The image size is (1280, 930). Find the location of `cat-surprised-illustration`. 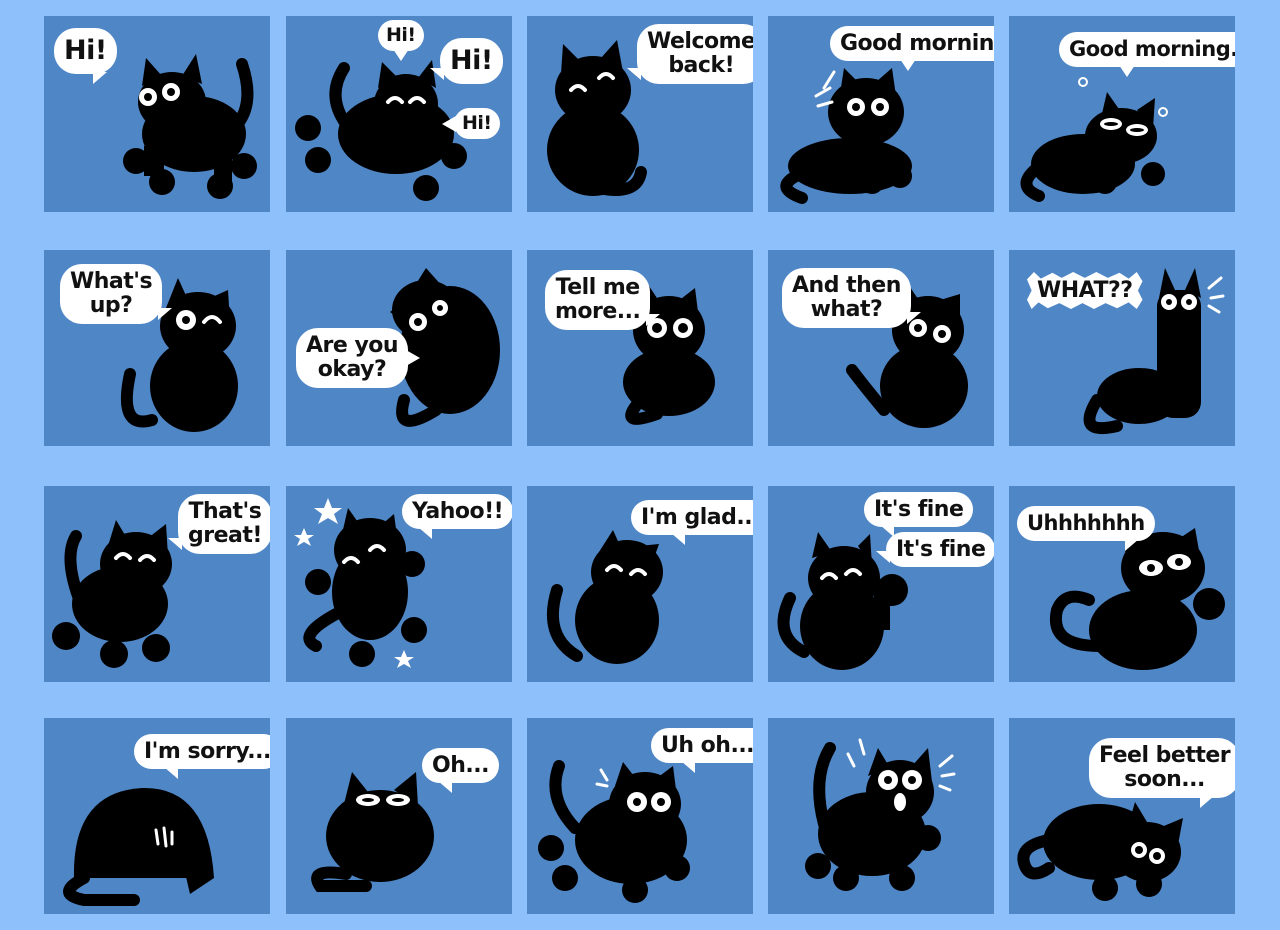

cat-surprised-illustration is located at coordinates (880, 814).